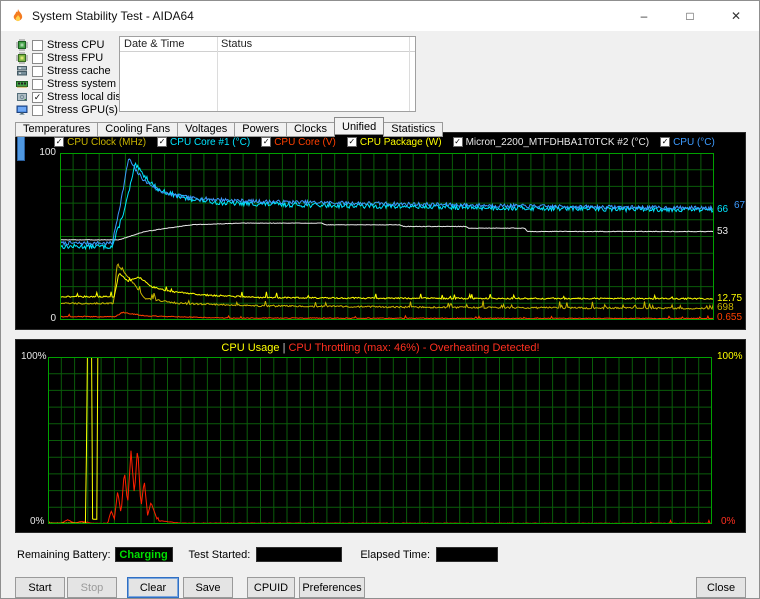 This screenshot has height=599, width=760. What do you see at coordinates (208, 587) in the screenshot?
I see `save-button: Save` at bounding box center [208, 587].